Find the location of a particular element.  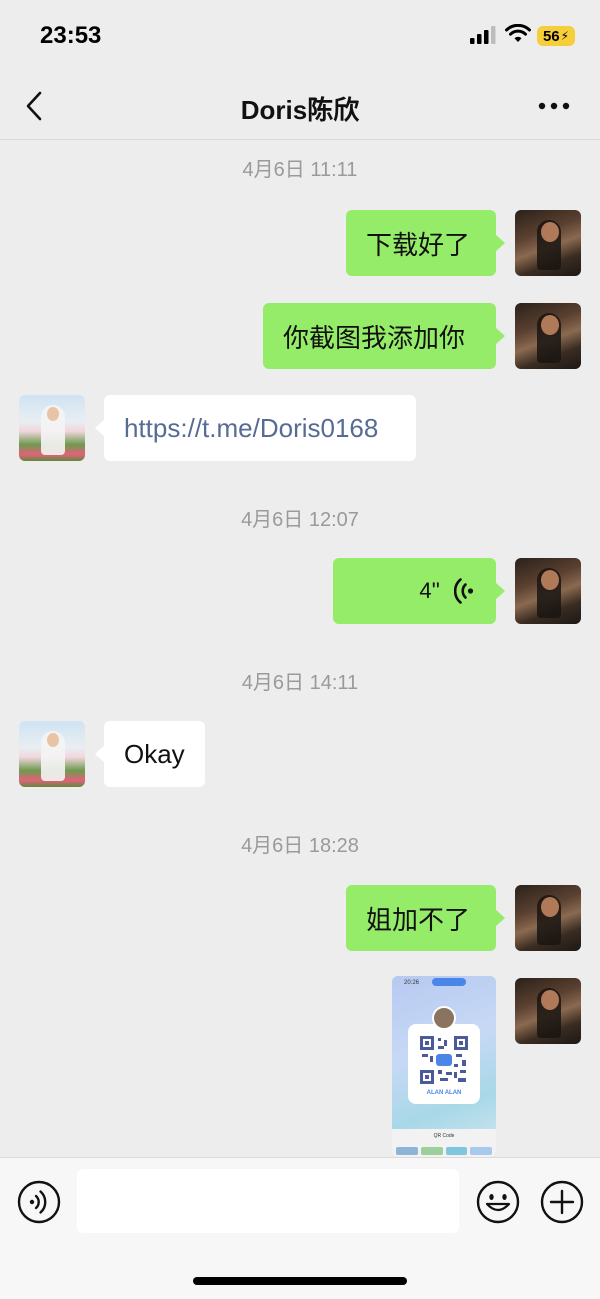

home-indicator is located at coordinates (300, 1281).